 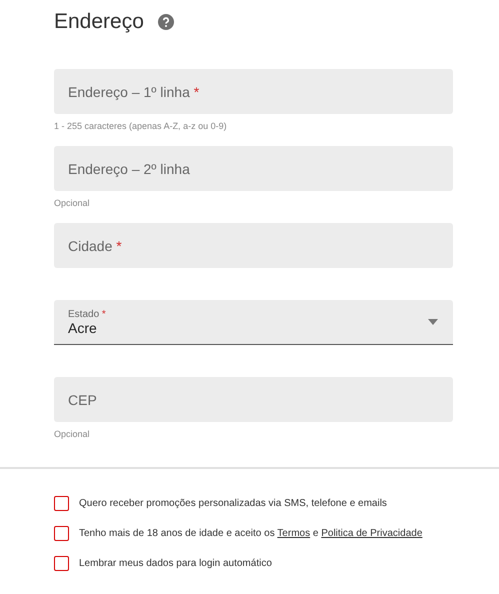 What do you see at coordinates (250, 533) in the screenshot?
I see `checkbox-label: Tenho mais de 18 anos de idade e aceito os Termos e Politica de Privacidade` at bounding box center [250, 533].